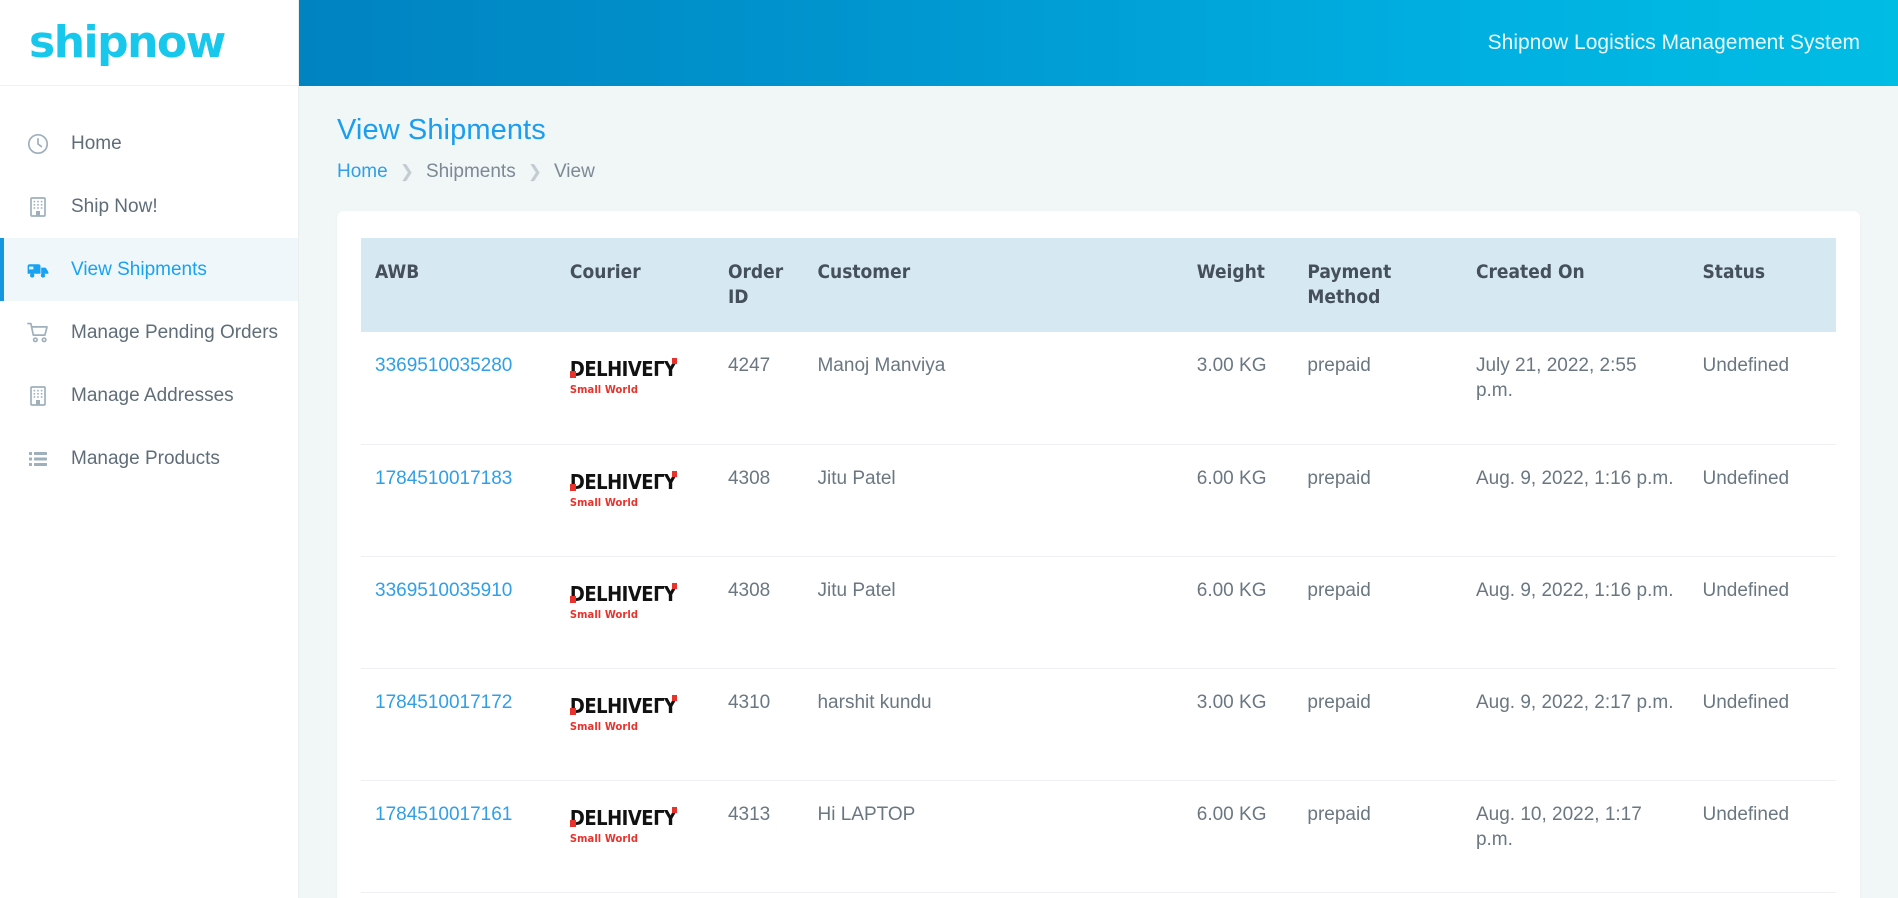 This screenshot has width=1898, height=898. Describe the element at coordinates (38, 270) in the screenshot. I see `truck-icon` at that location.